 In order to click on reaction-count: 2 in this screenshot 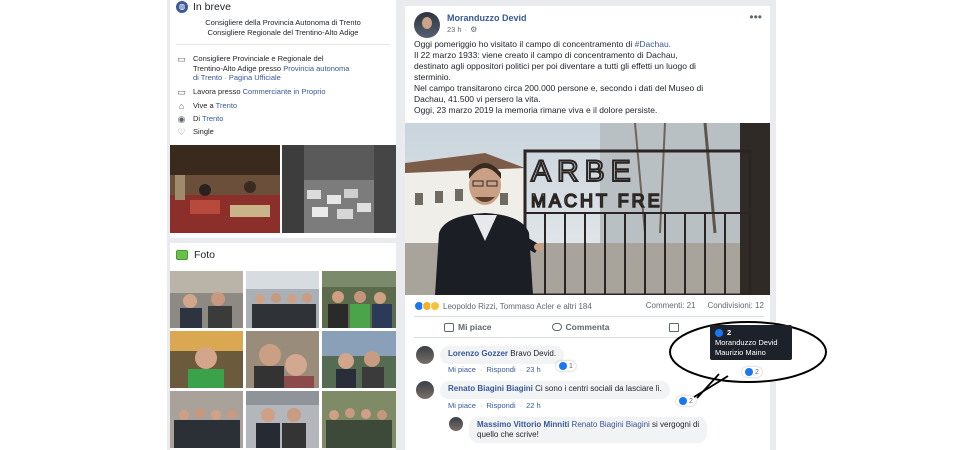, I will do `click(757, 372)`.